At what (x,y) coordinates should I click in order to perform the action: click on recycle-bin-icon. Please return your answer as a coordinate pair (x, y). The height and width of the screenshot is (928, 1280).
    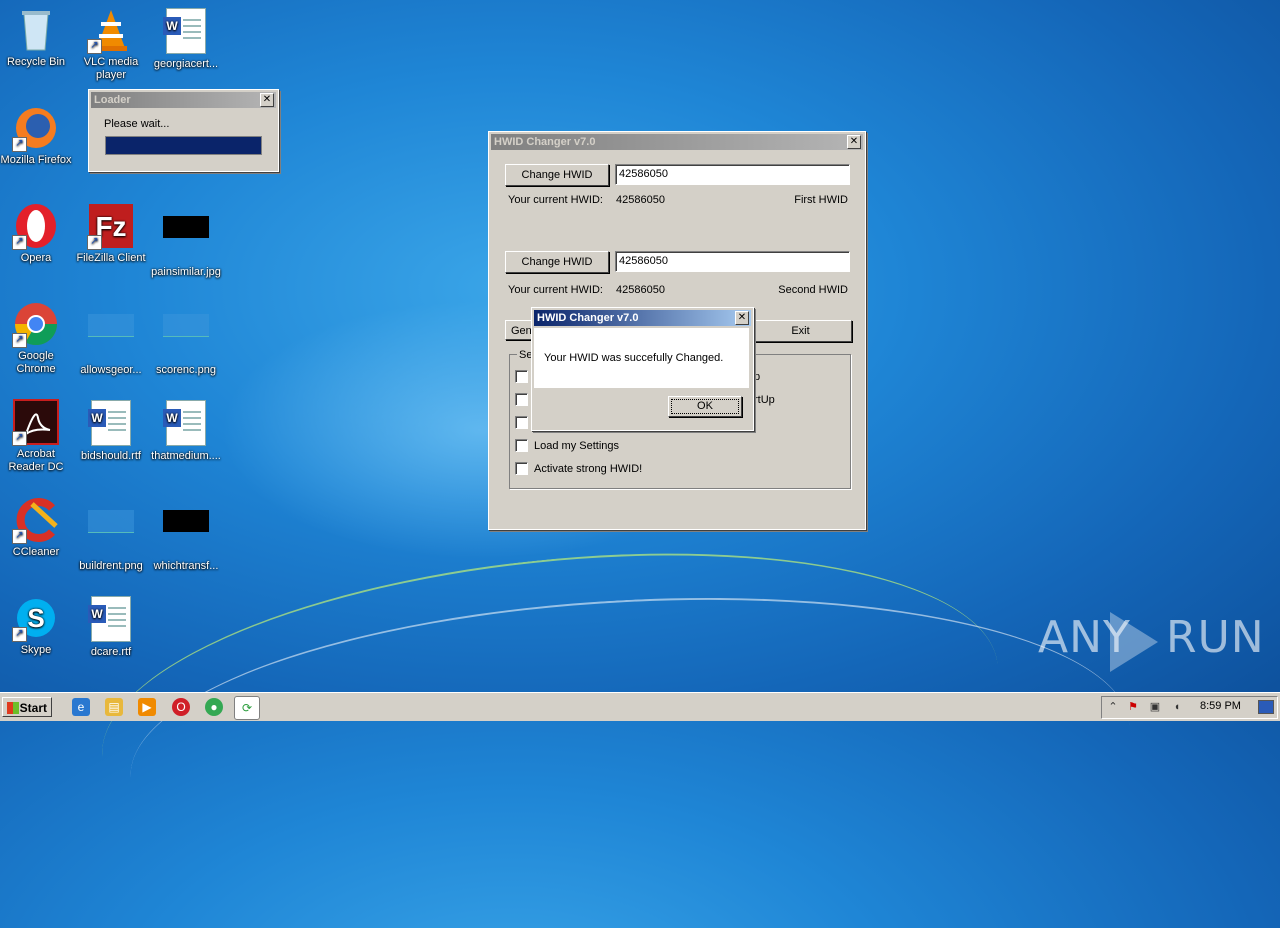
    Looking at the image, I should click on (36, 30).